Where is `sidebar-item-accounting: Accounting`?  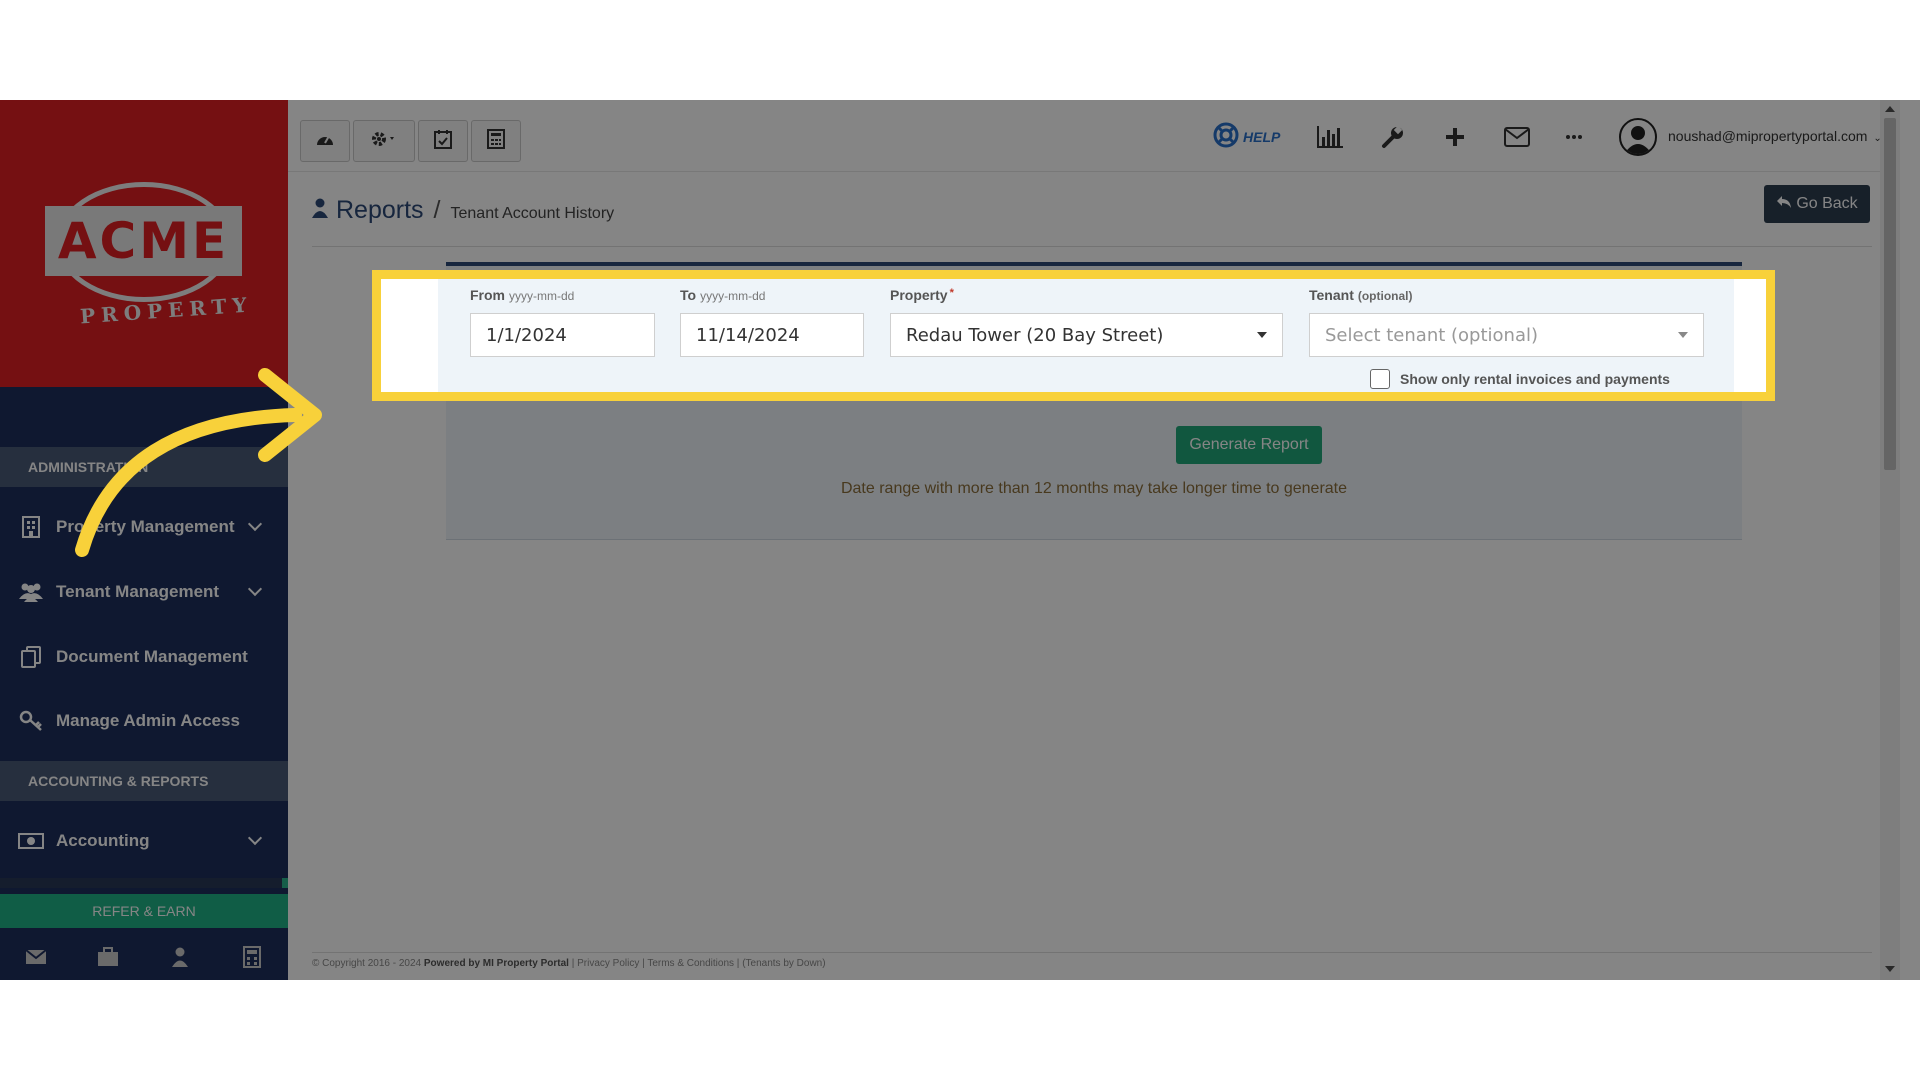 sidebar-item-accounting: Accounting is located at coordinates (144, 841).